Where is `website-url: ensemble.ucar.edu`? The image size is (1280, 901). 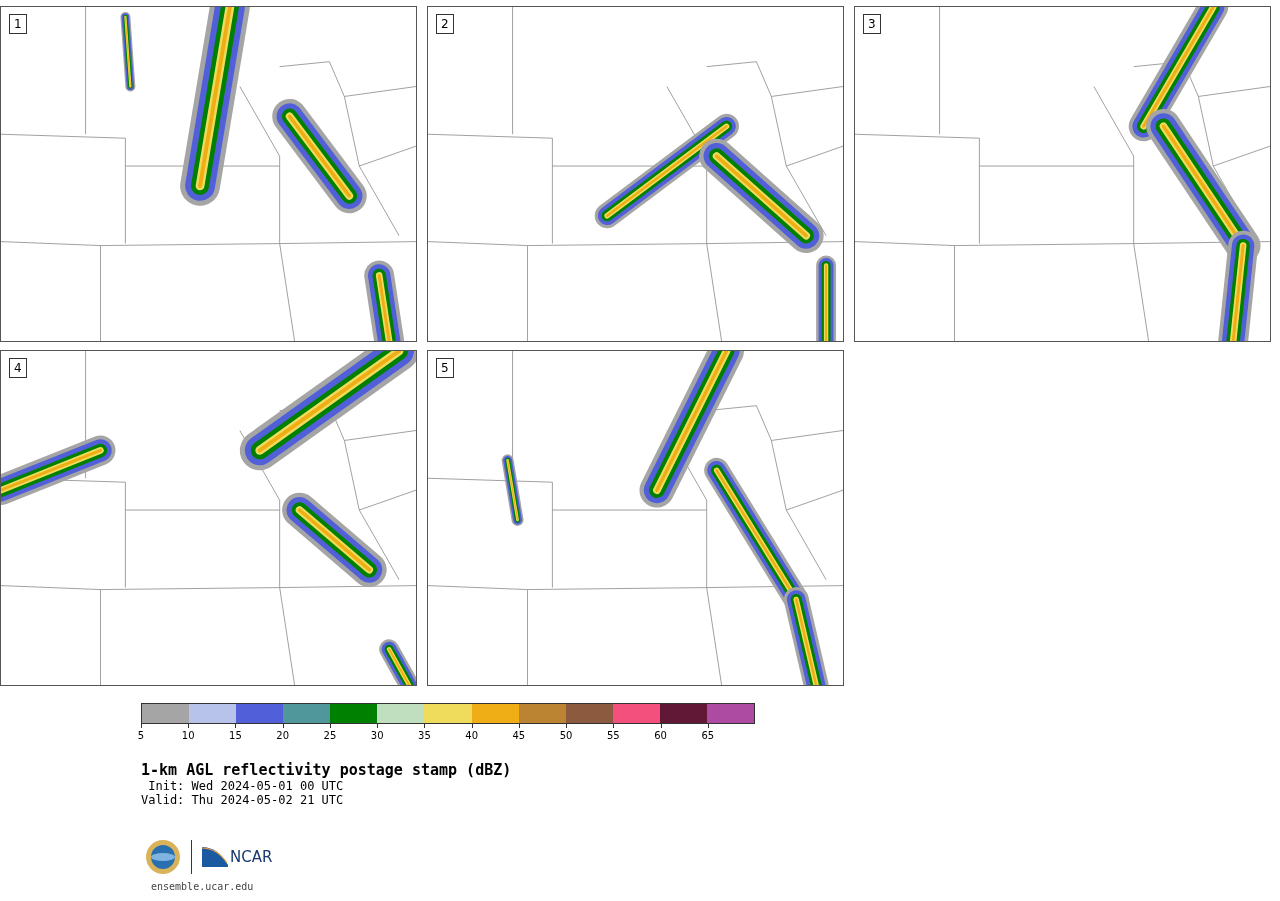
website-url: ensemble.ucar.edu is located at coordinates (203, 886).